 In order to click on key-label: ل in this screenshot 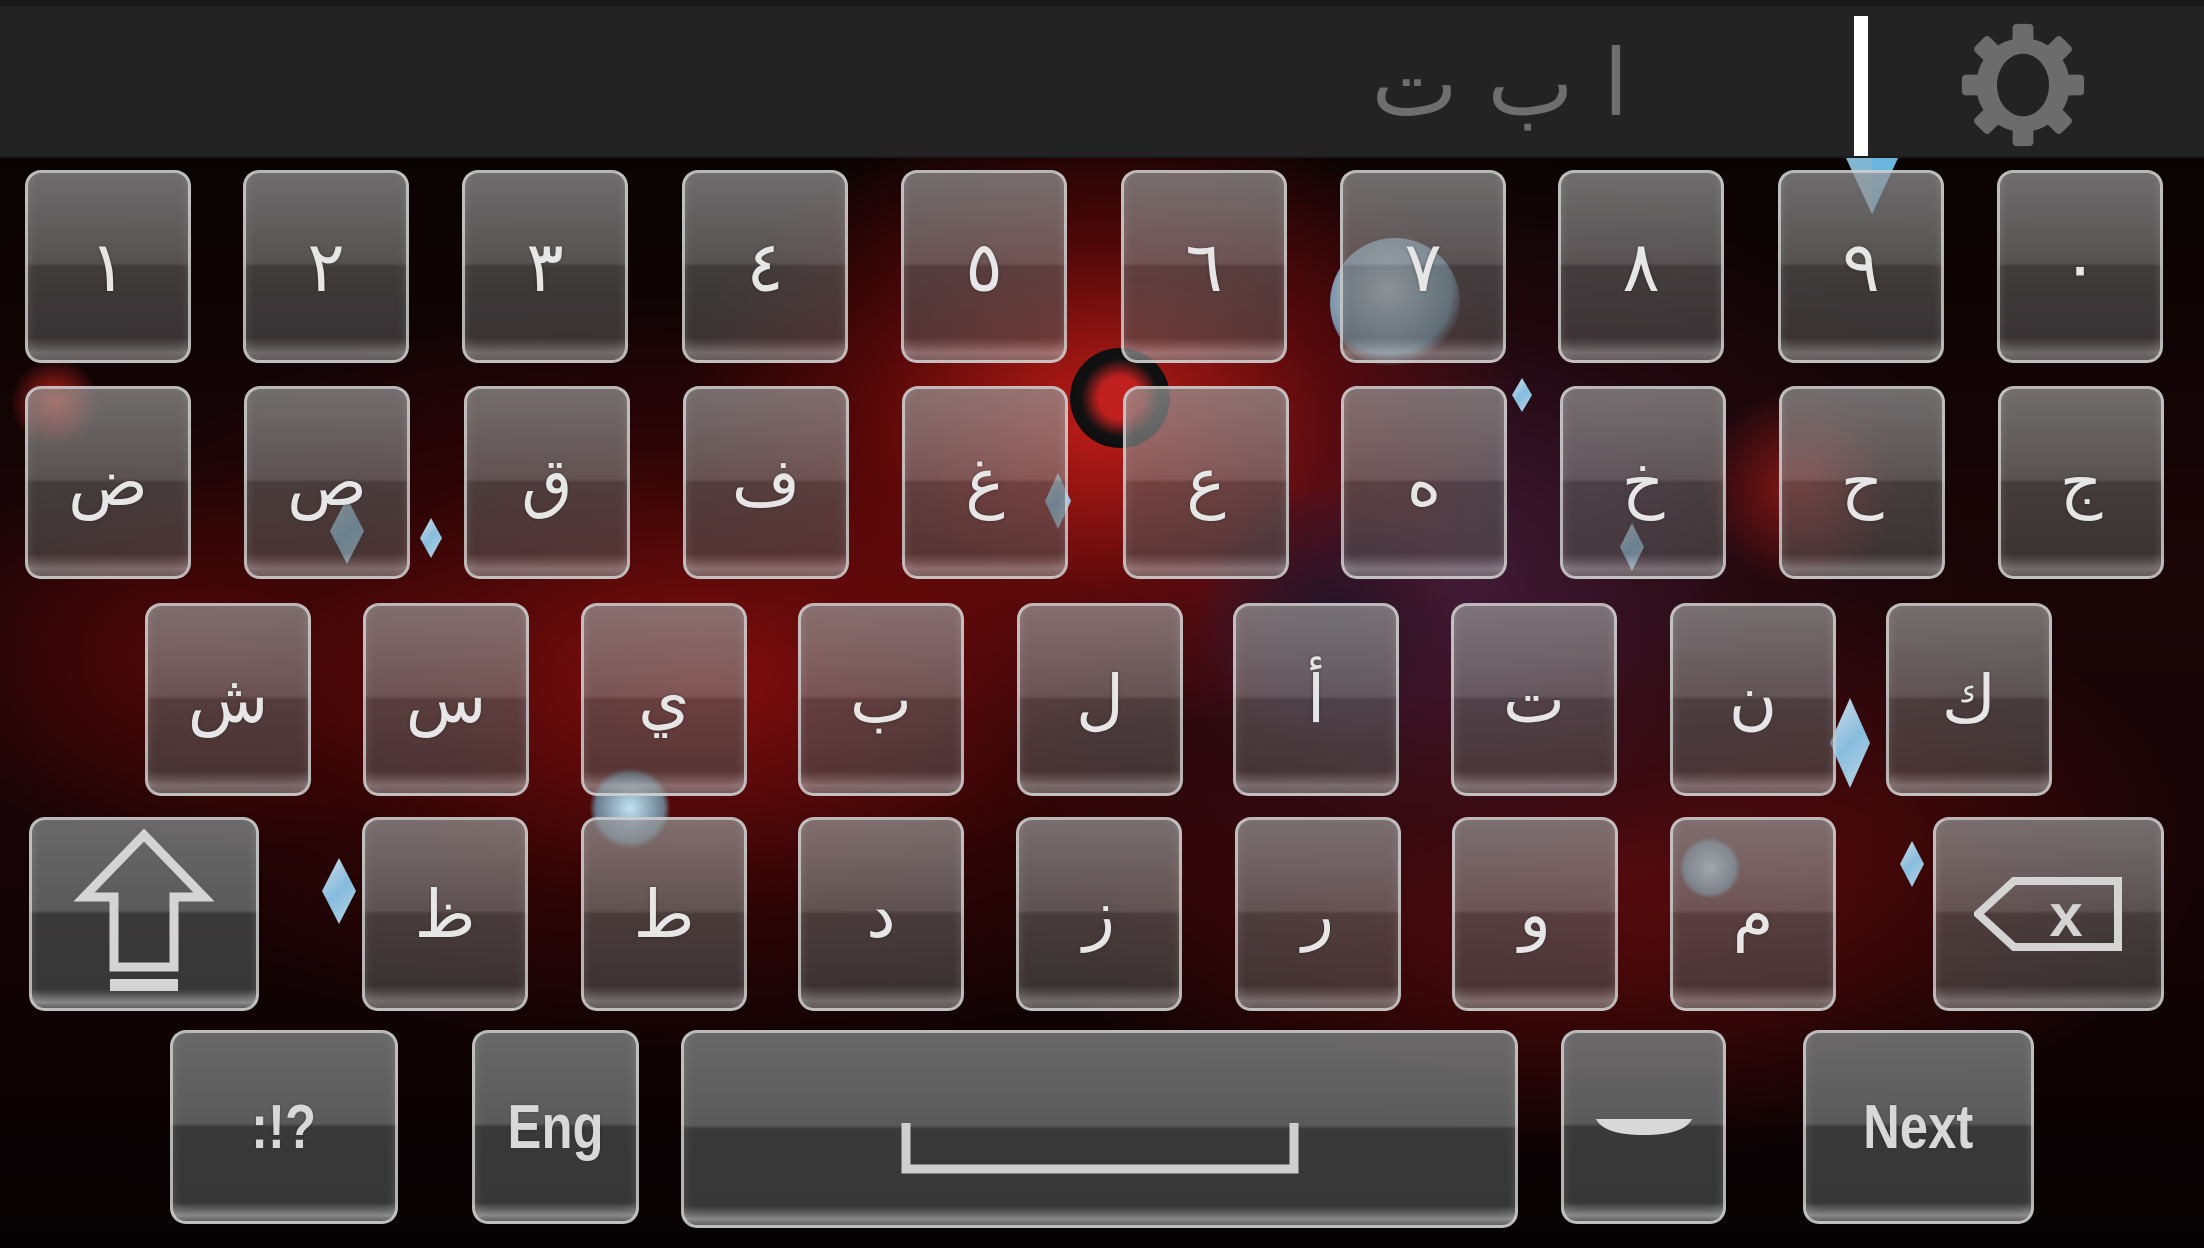, I will do `click(1100, 699)`.